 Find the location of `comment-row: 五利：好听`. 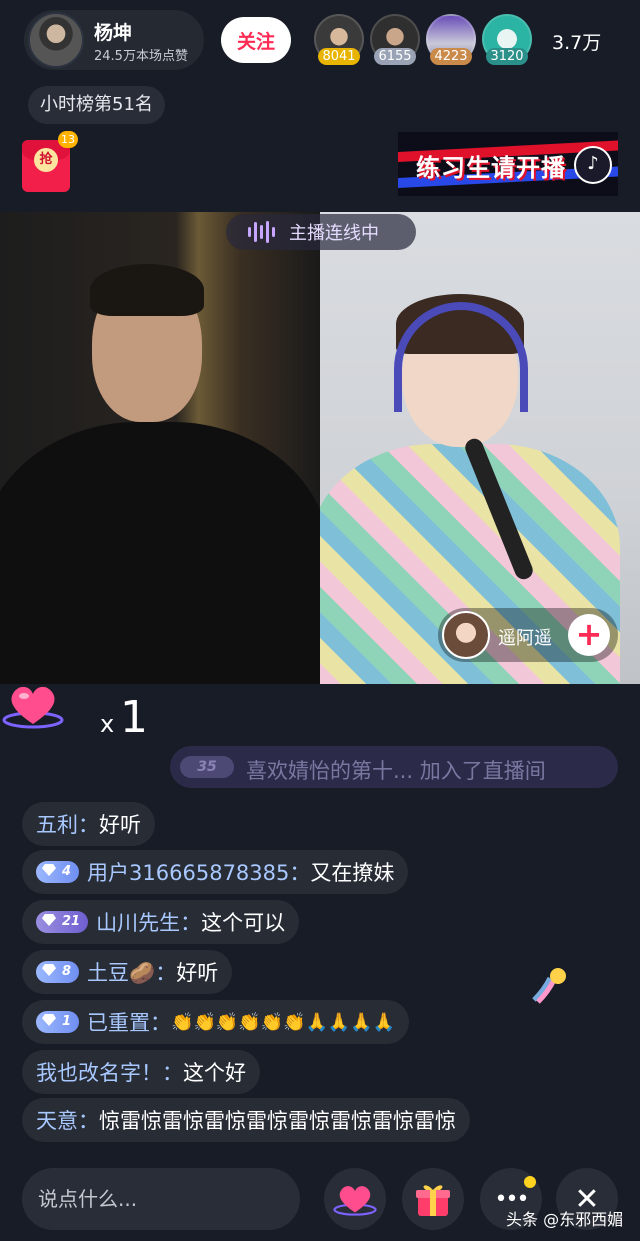

comment-row: 五利：好听 is located at coordinates (88, 824).